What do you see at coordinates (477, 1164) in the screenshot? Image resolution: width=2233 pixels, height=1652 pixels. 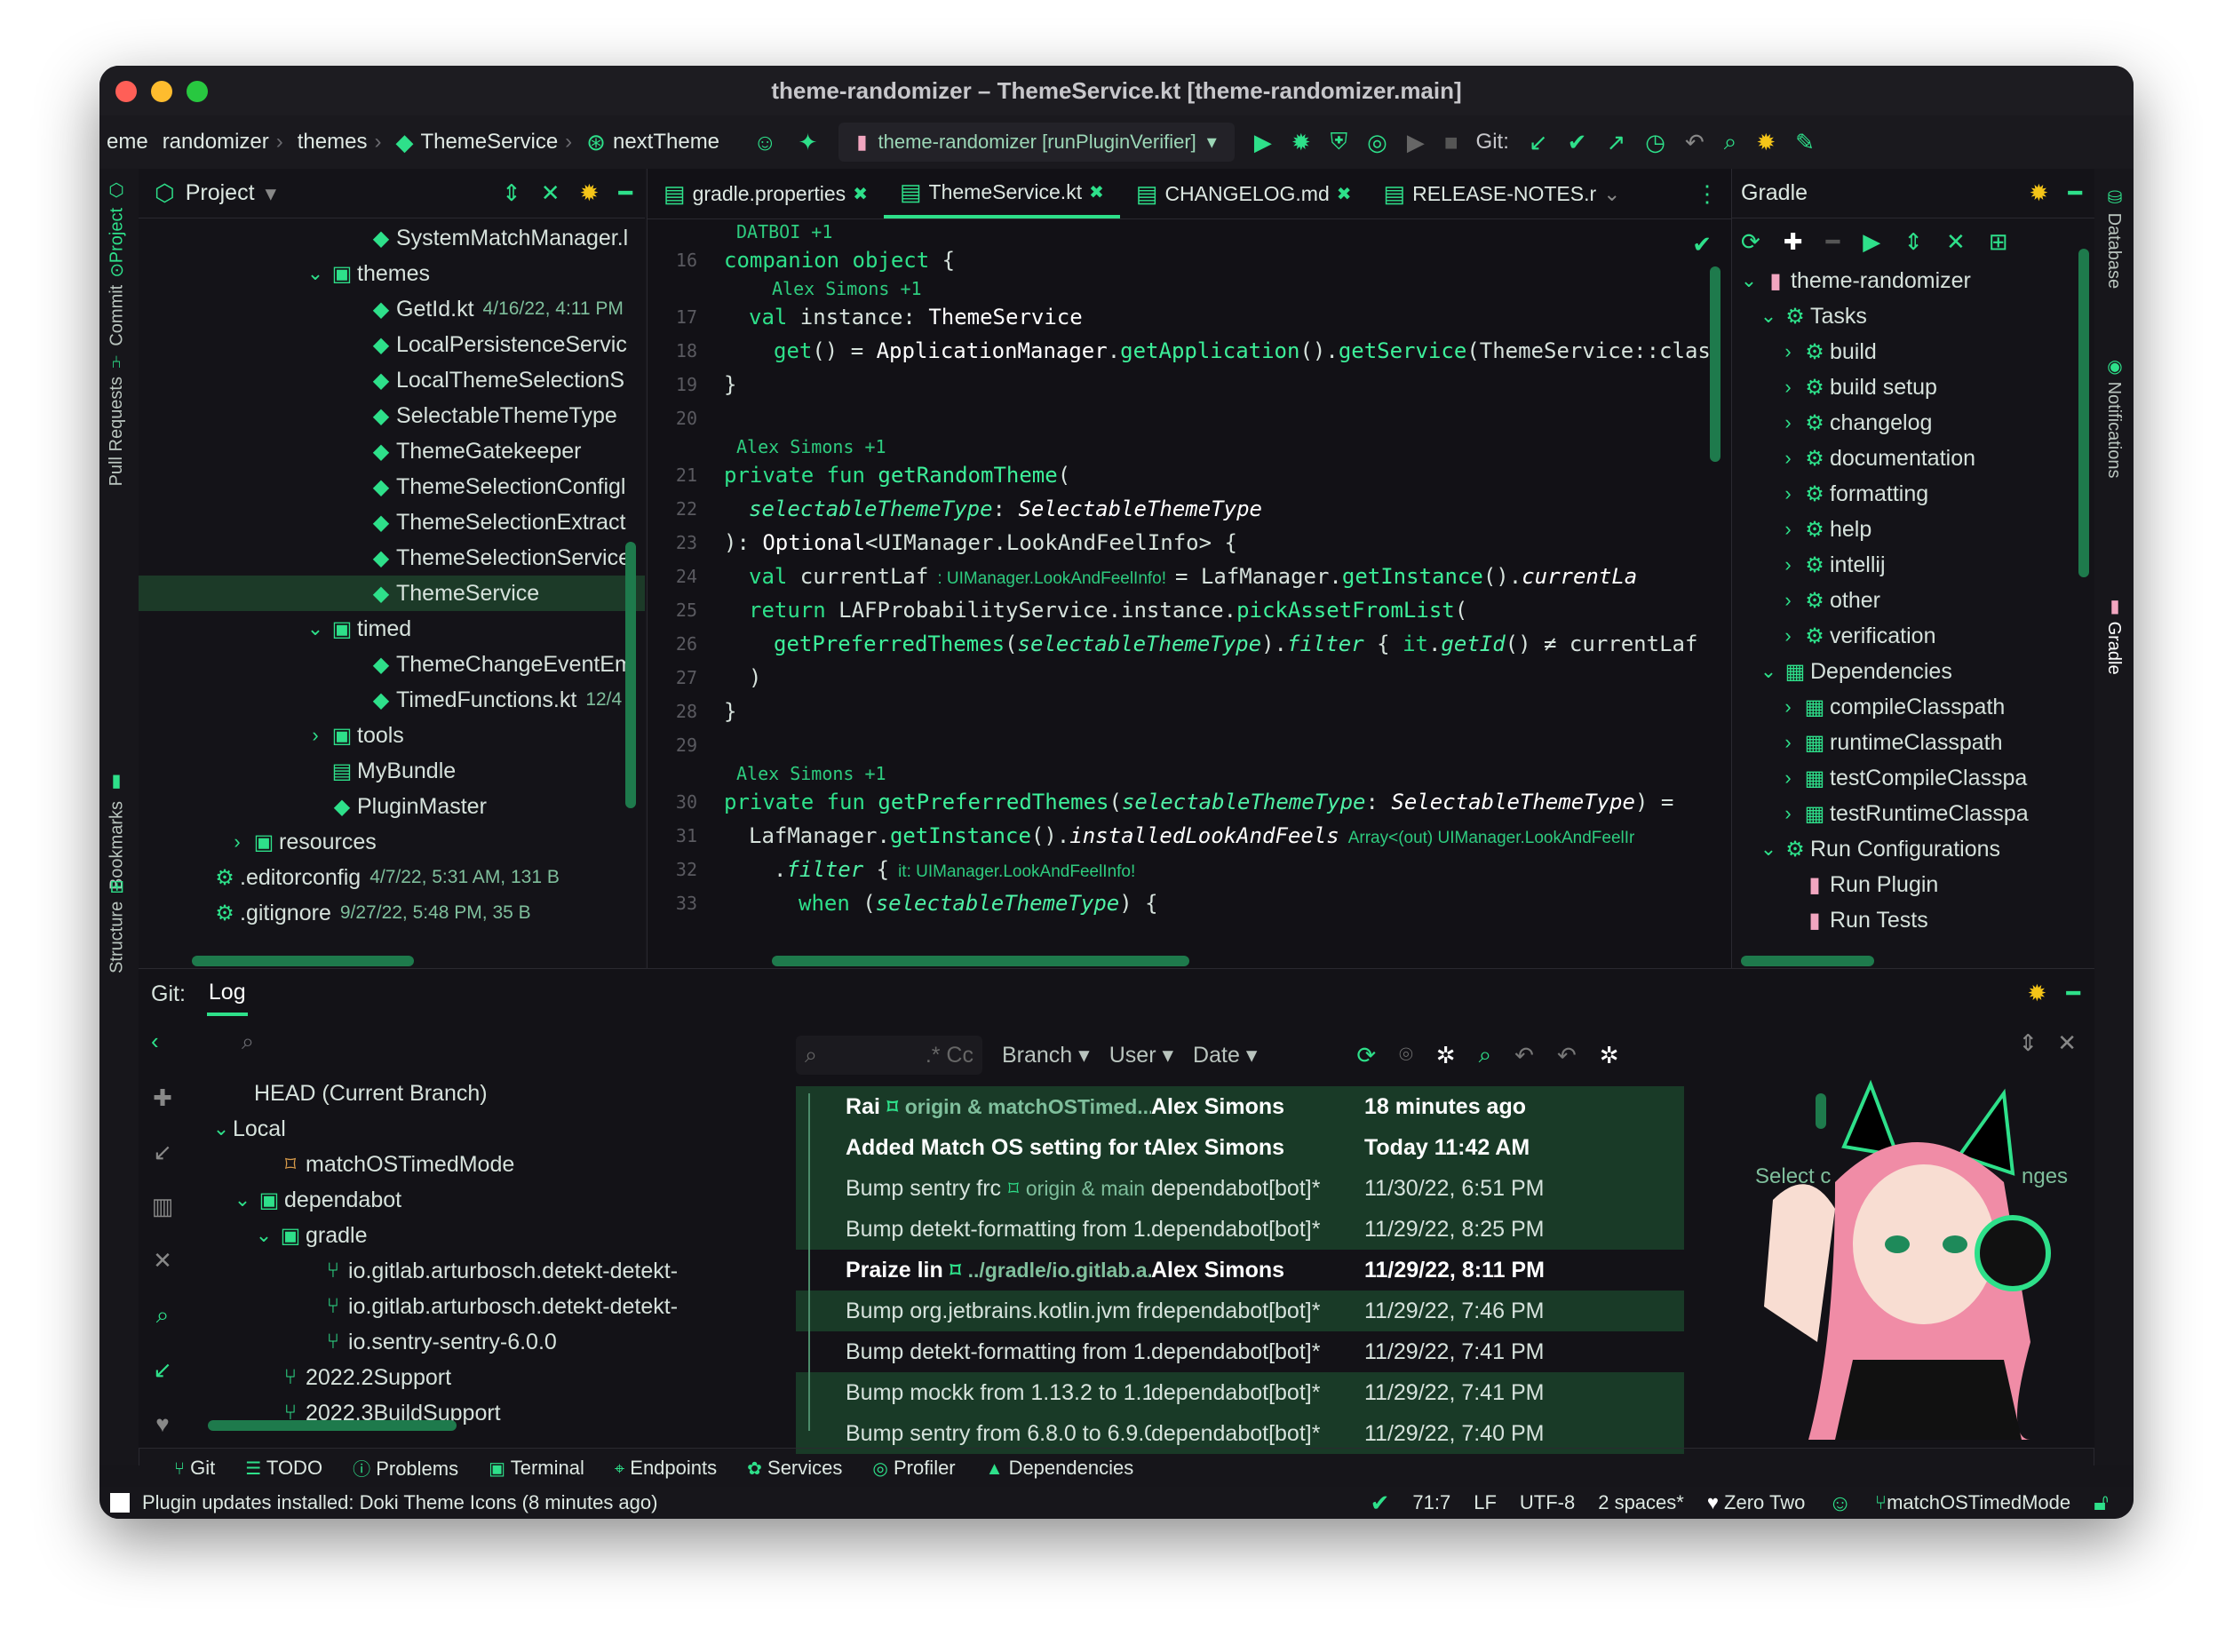 I see `branch-row: ⌑ matchOSTimedMode` at bounding box center [477, 1164].